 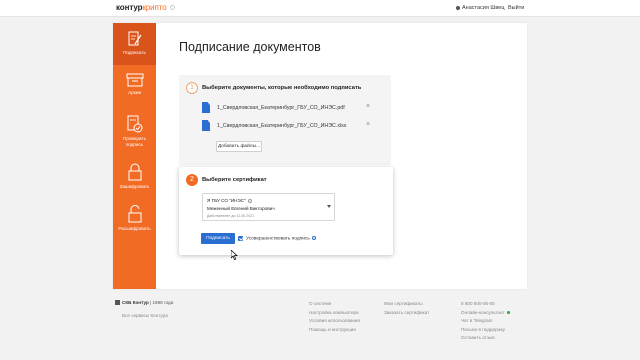 What do you see at coordinates (334, 321) in the screenshot?
I see `footer-link: Условия использования` at bounding box center [334, 321].